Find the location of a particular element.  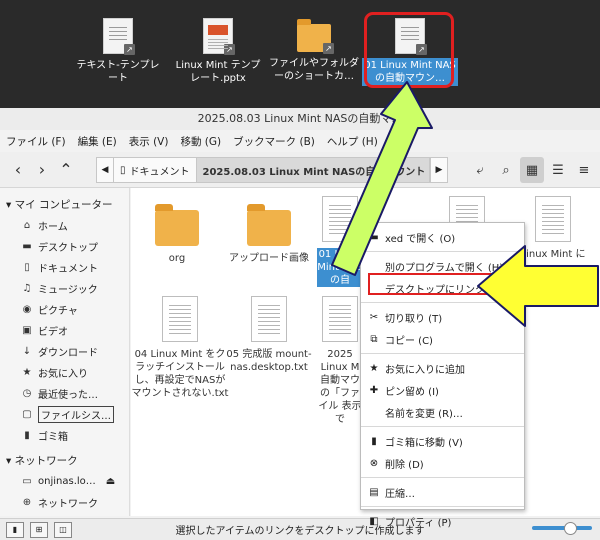

menu-edit: 編集 (E) is located at coordinates (97, 141).